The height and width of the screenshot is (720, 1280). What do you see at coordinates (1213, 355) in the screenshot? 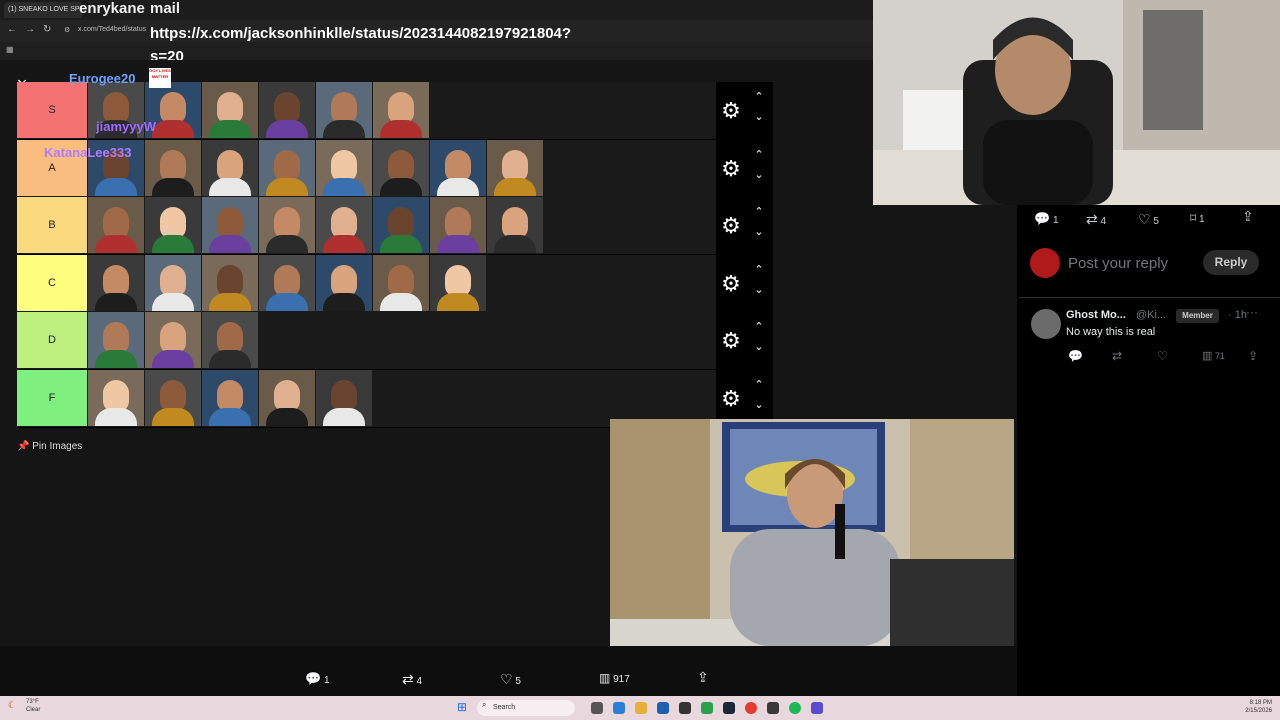
I see `reply-views-button: ▥ 71` at bounding box center [1213, 355].